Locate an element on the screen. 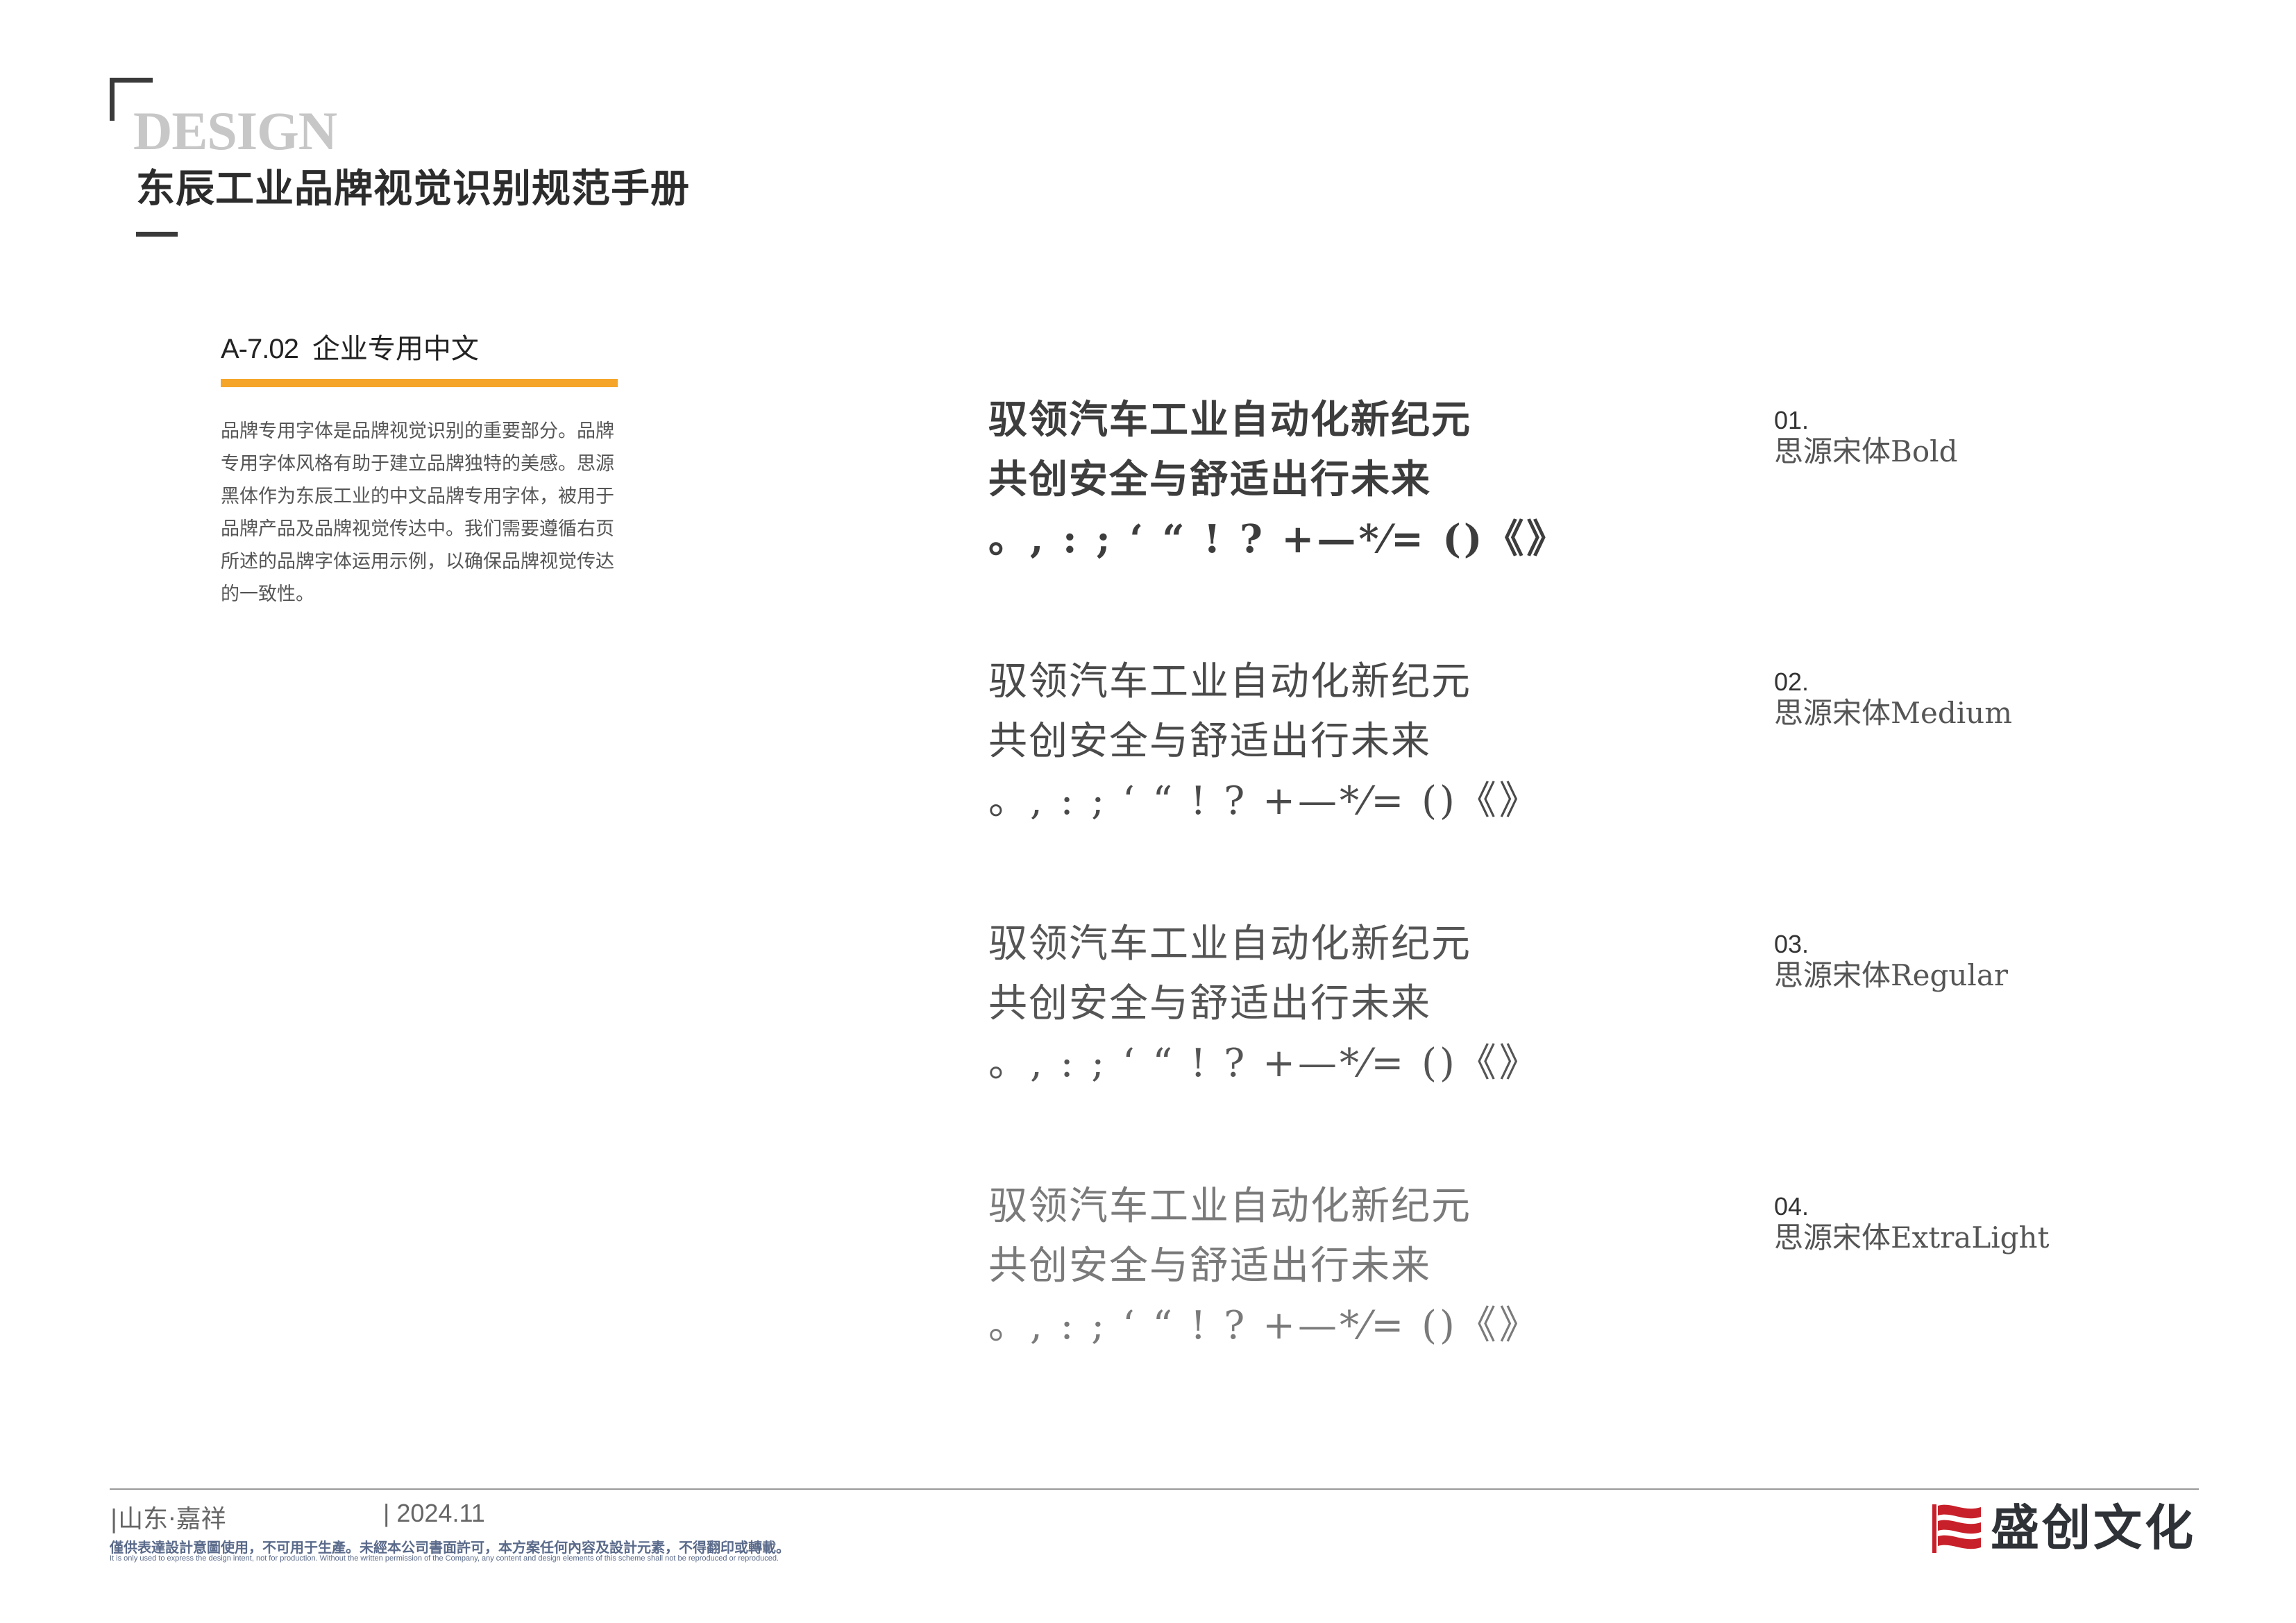 The height and width of the screenshot is (1623, 2296). flag-logo-icon is located at coordinates (1956, 1528).